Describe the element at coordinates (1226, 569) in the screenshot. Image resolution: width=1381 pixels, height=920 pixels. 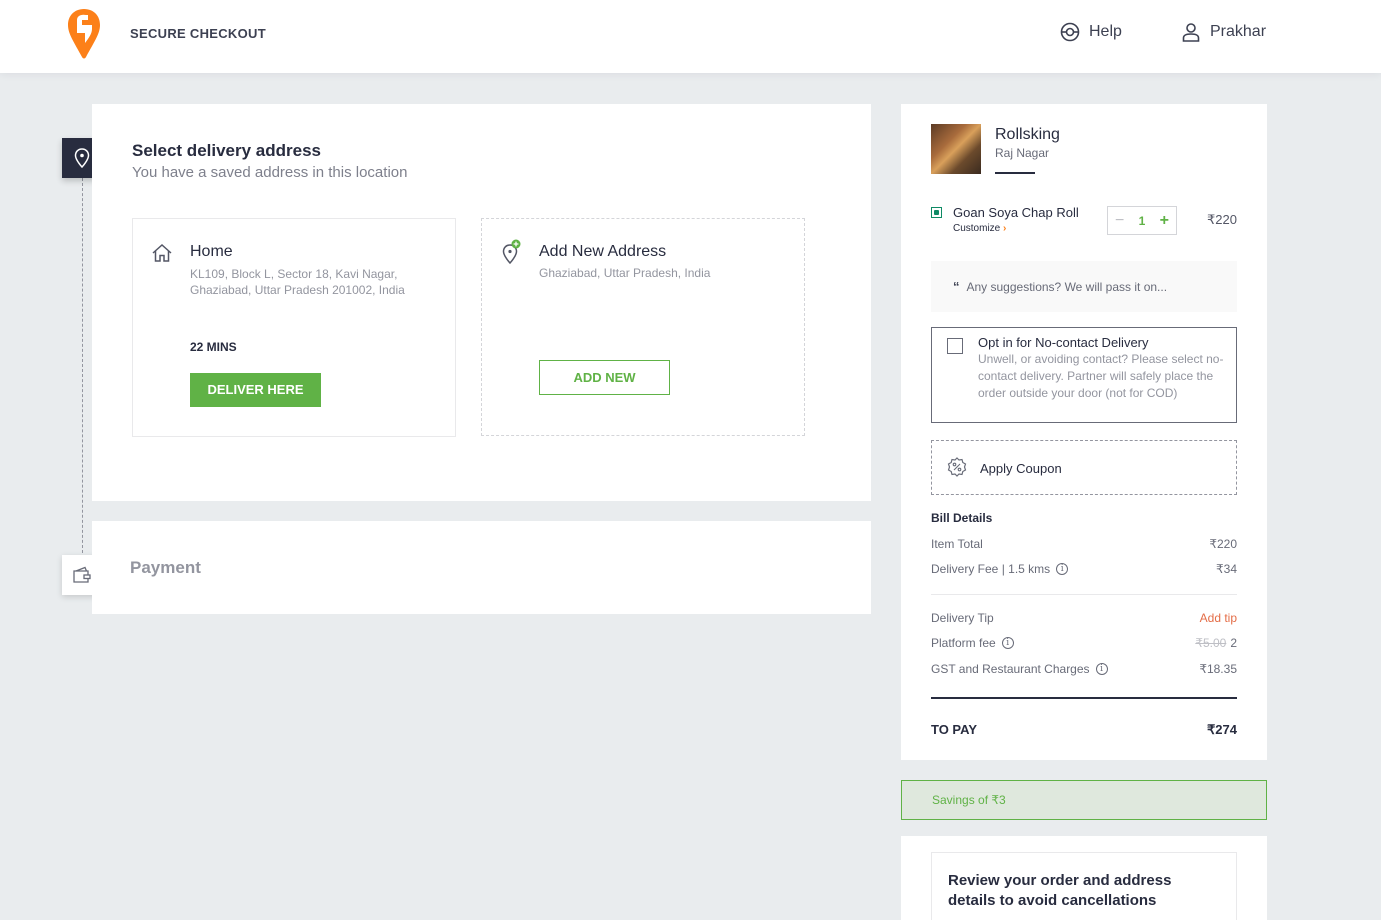
I see `delivery-fee-value: ₹34` at that location.